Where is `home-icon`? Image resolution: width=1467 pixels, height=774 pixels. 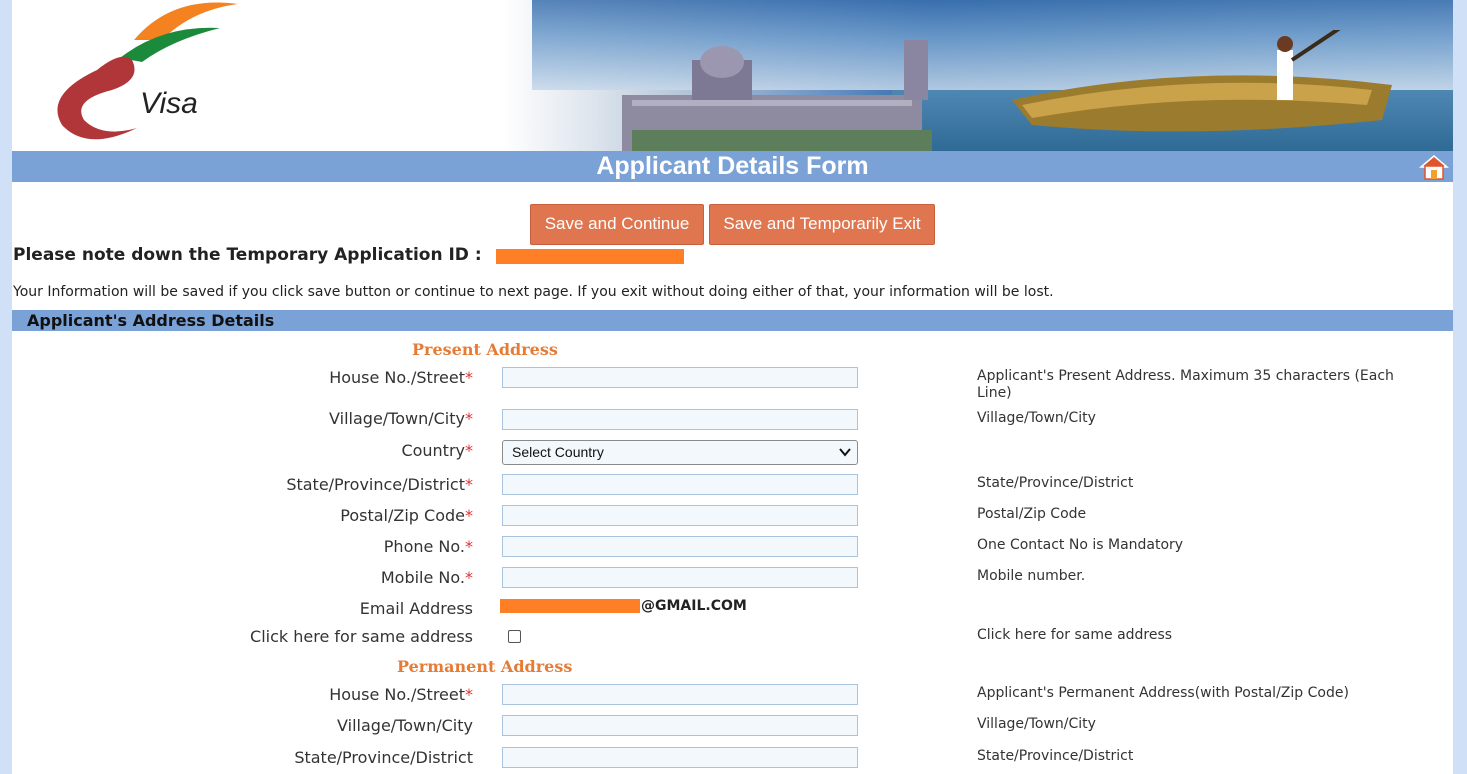
home-icon is located at coordinates (1434, 167).